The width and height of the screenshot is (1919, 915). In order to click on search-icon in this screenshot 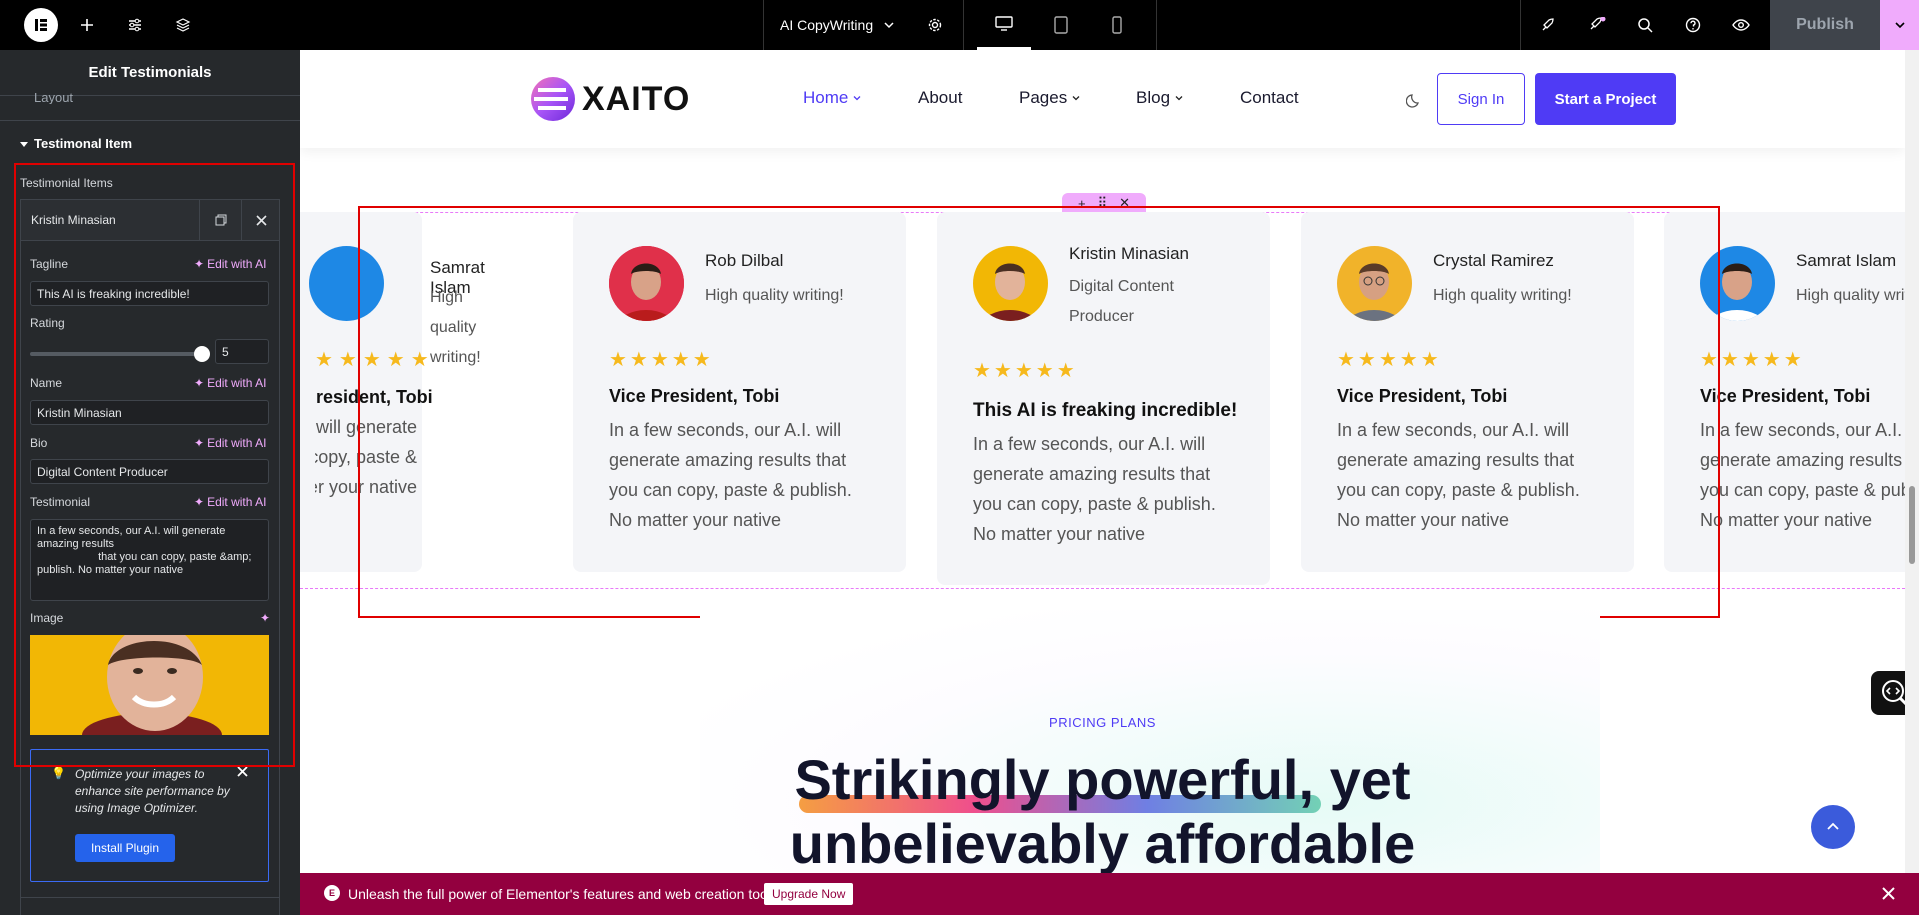, I will do `click(1645, 25)`.